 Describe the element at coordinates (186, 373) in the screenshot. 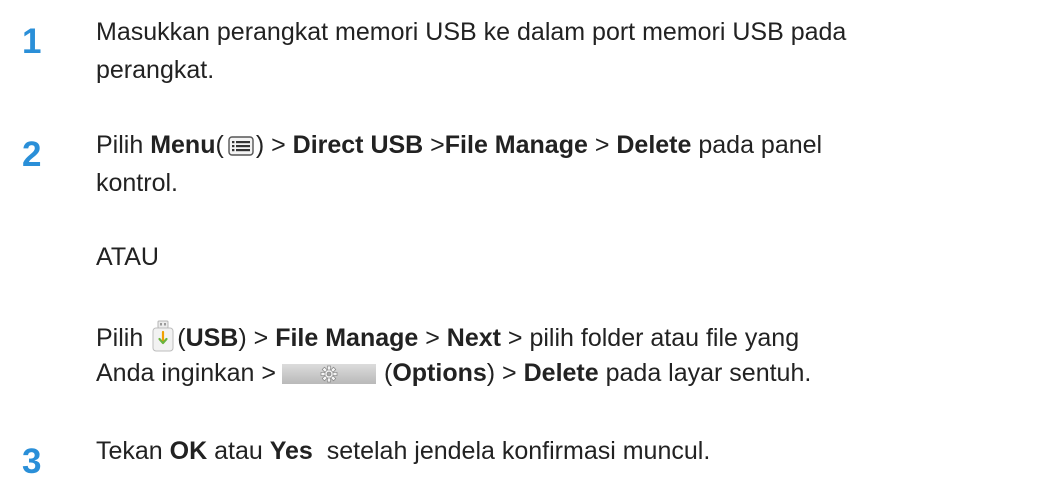

I see `step-2-alt-line2-start: Anda inginkan >` at that location.